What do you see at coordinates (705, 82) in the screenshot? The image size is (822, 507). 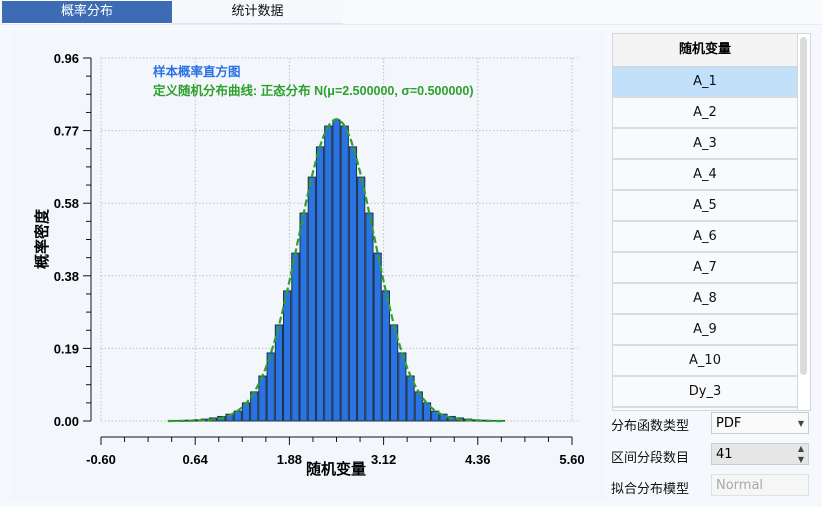 I see `variable-list-item: A_1` at bounding box center [705, 82].